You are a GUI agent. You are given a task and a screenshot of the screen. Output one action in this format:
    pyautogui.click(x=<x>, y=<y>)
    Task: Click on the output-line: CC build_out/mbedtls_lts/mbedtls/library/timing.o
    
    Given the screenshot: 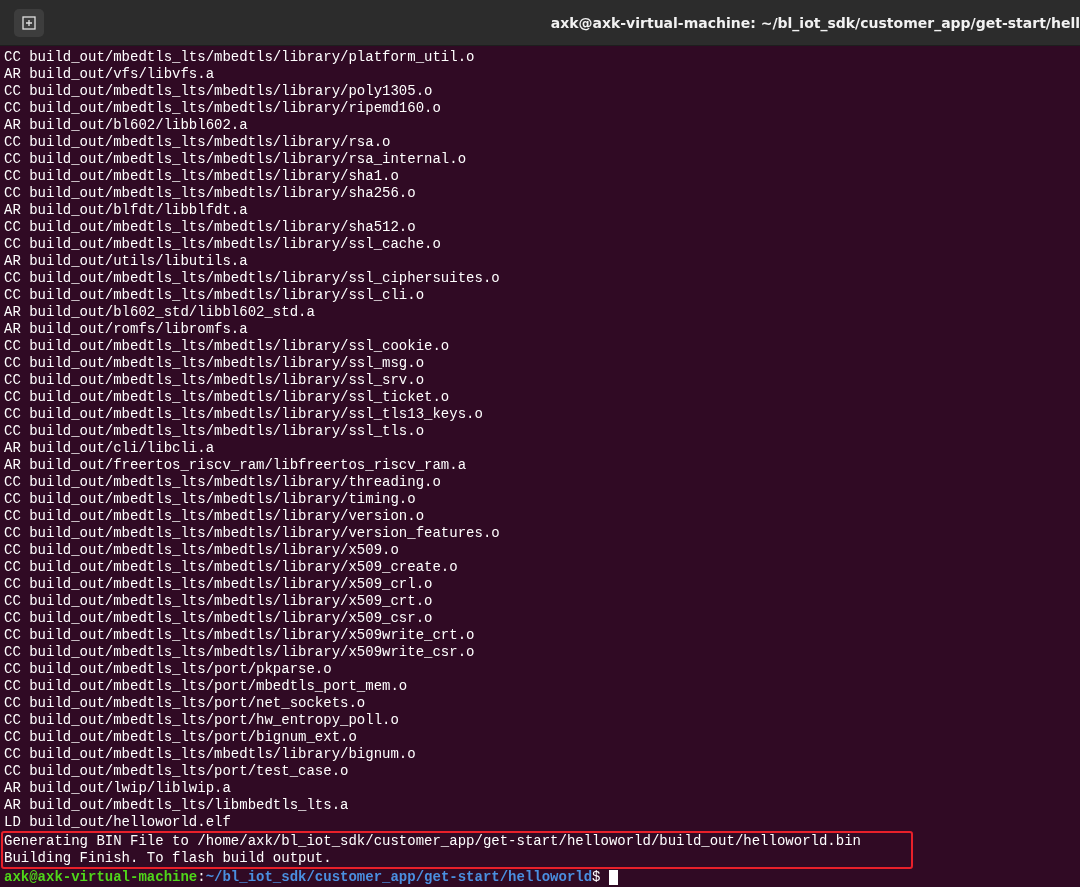 What is the action you would take?
    pyautogui.click(x=210, y=499)
    